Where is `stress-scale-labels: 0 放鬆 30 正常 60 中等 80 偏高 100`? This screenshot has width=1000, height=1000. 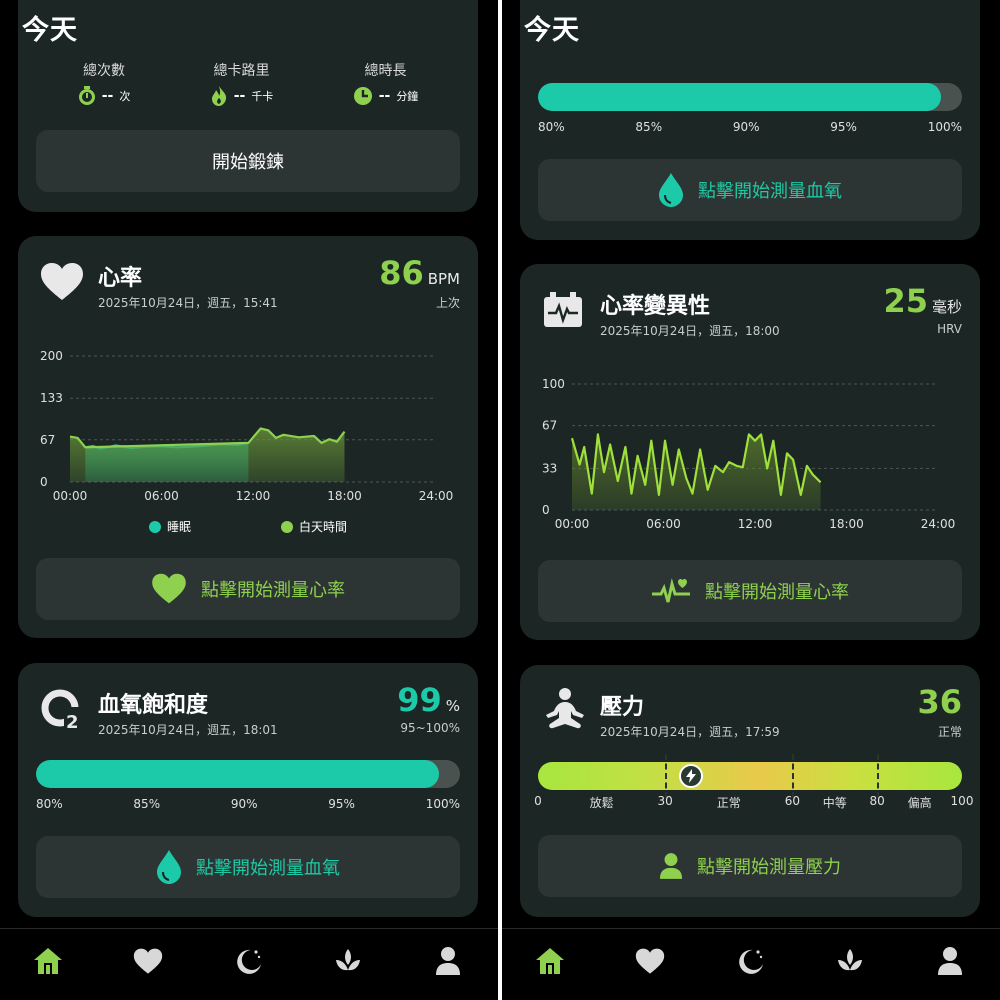
stress-scale-labels: 0 放鬆 30 正常 60 中等 80 偏高 100 is located at coordinates (754, 802).